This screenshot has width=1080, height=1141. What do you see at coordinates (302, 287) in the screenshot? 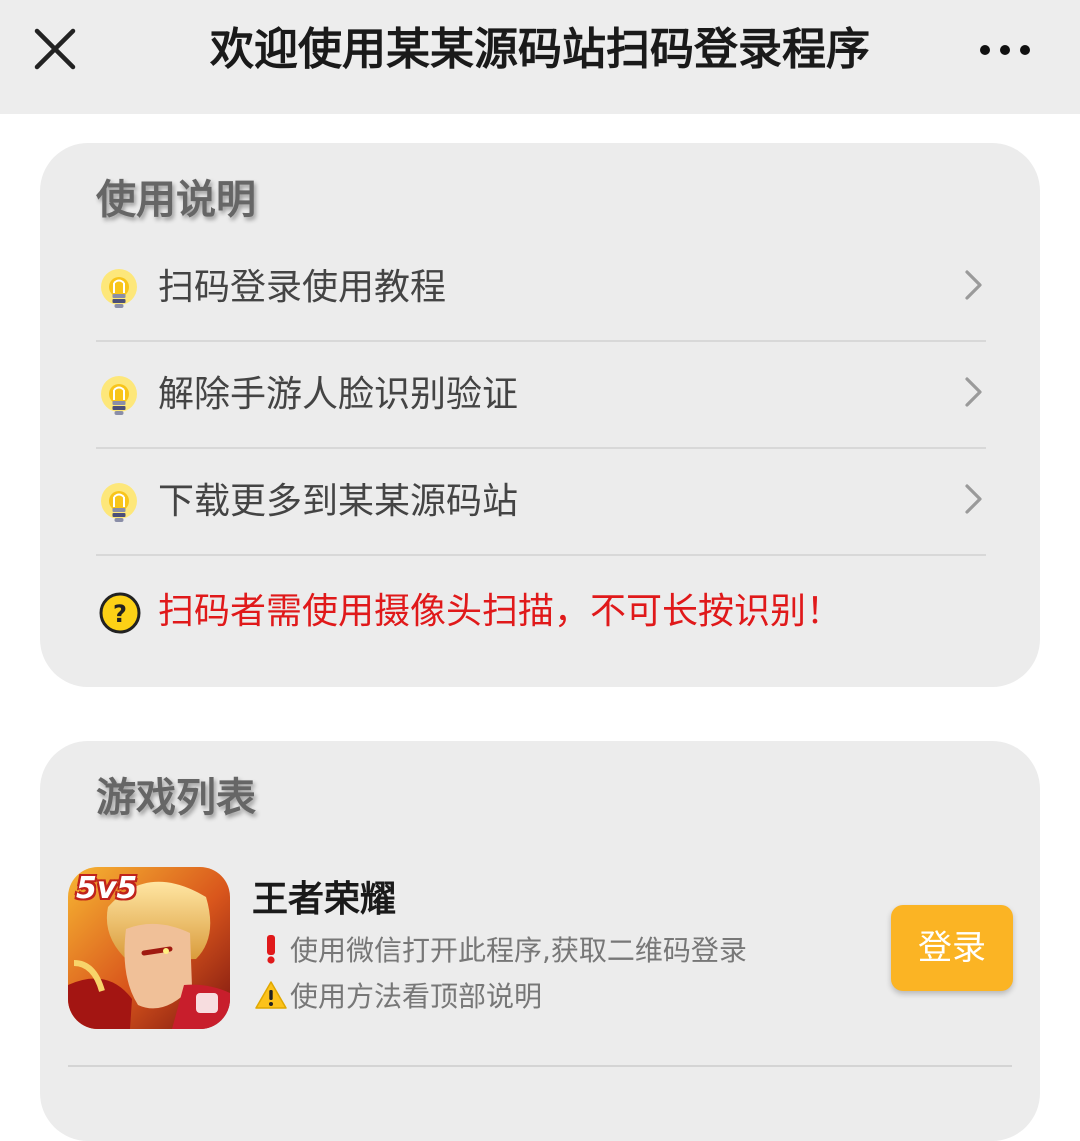
I see `guide-item-label: 扫码登录使用教程` at bounding box center [302, 287].